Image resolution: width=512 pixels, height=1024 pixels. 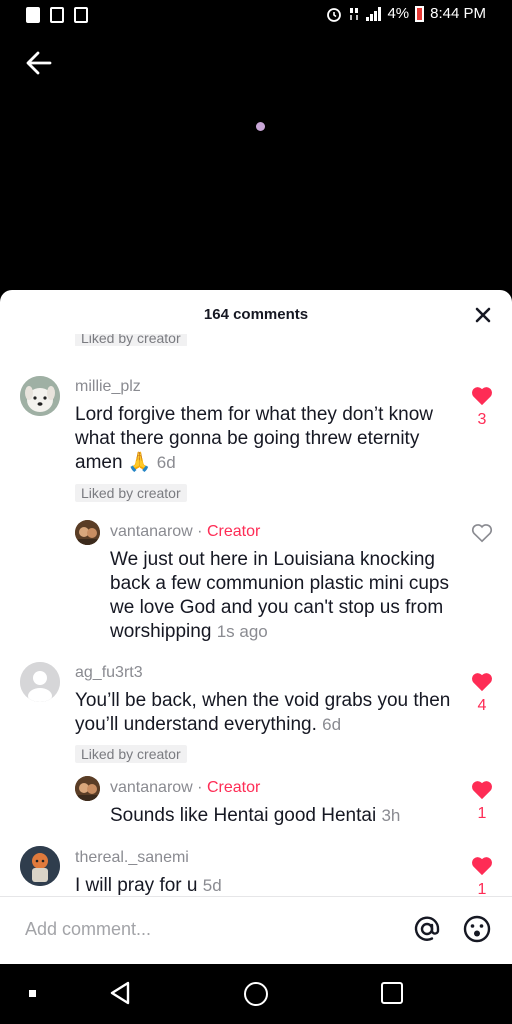 I want to click on voicemail-notification-icon, so click(x=57, y=15).